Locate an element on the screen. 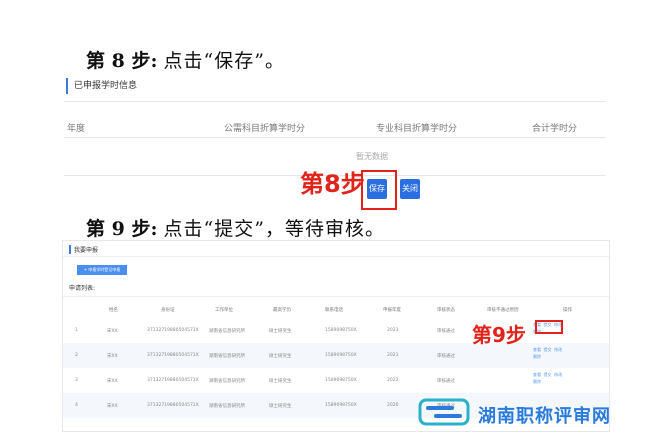 The height and width of the screenshot is (434, 656). list-title: 申请列表: is located at coordinates (82, 288).